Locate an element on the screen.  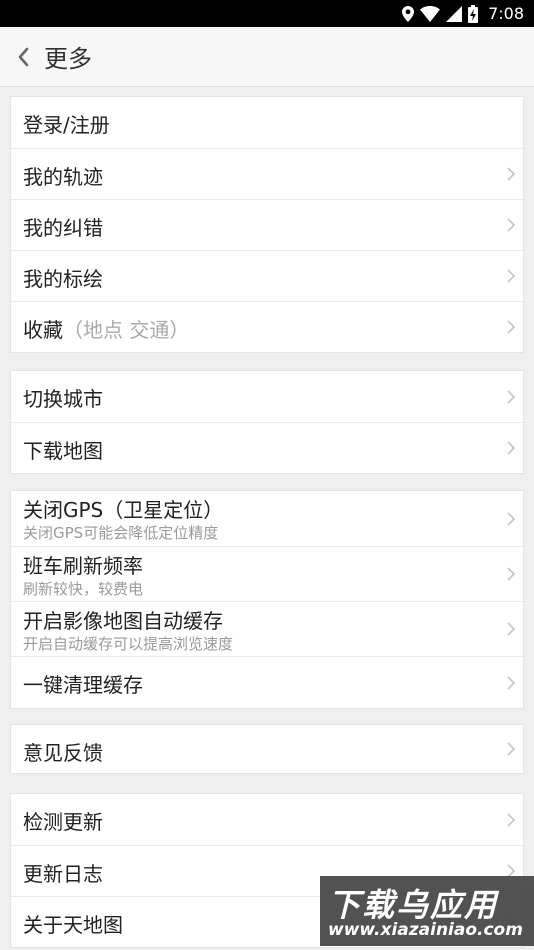
menu-item-label: 关于天地图 is located at coordinates (73, 925).